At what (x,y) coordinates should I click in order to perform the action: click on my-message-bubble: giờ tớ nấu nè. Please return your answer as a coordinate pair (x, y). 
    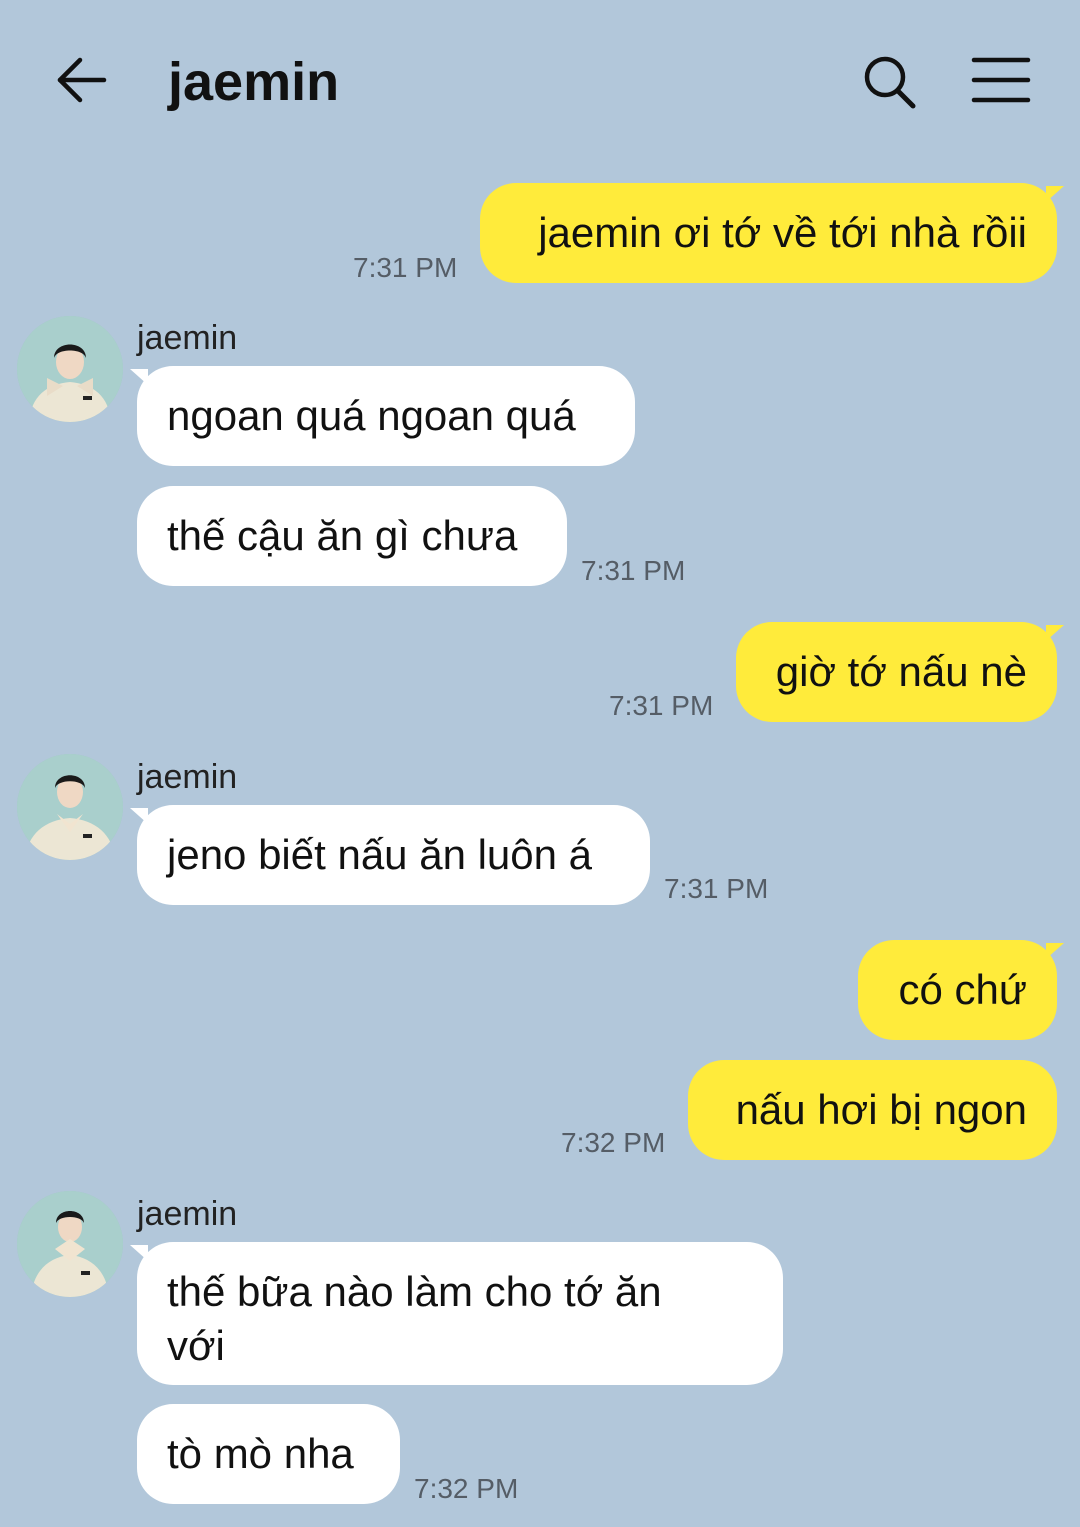
    Looking at the image, I should click on (896, 672).